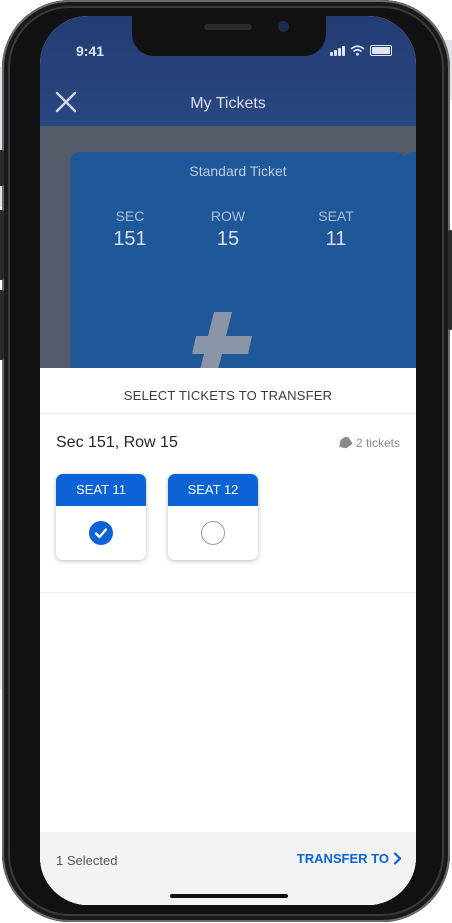 Image resolution: width=452 pixels, height=923 pixels. I want to click on transfer-to-button: TRANSFER TO, so click(349, 858).